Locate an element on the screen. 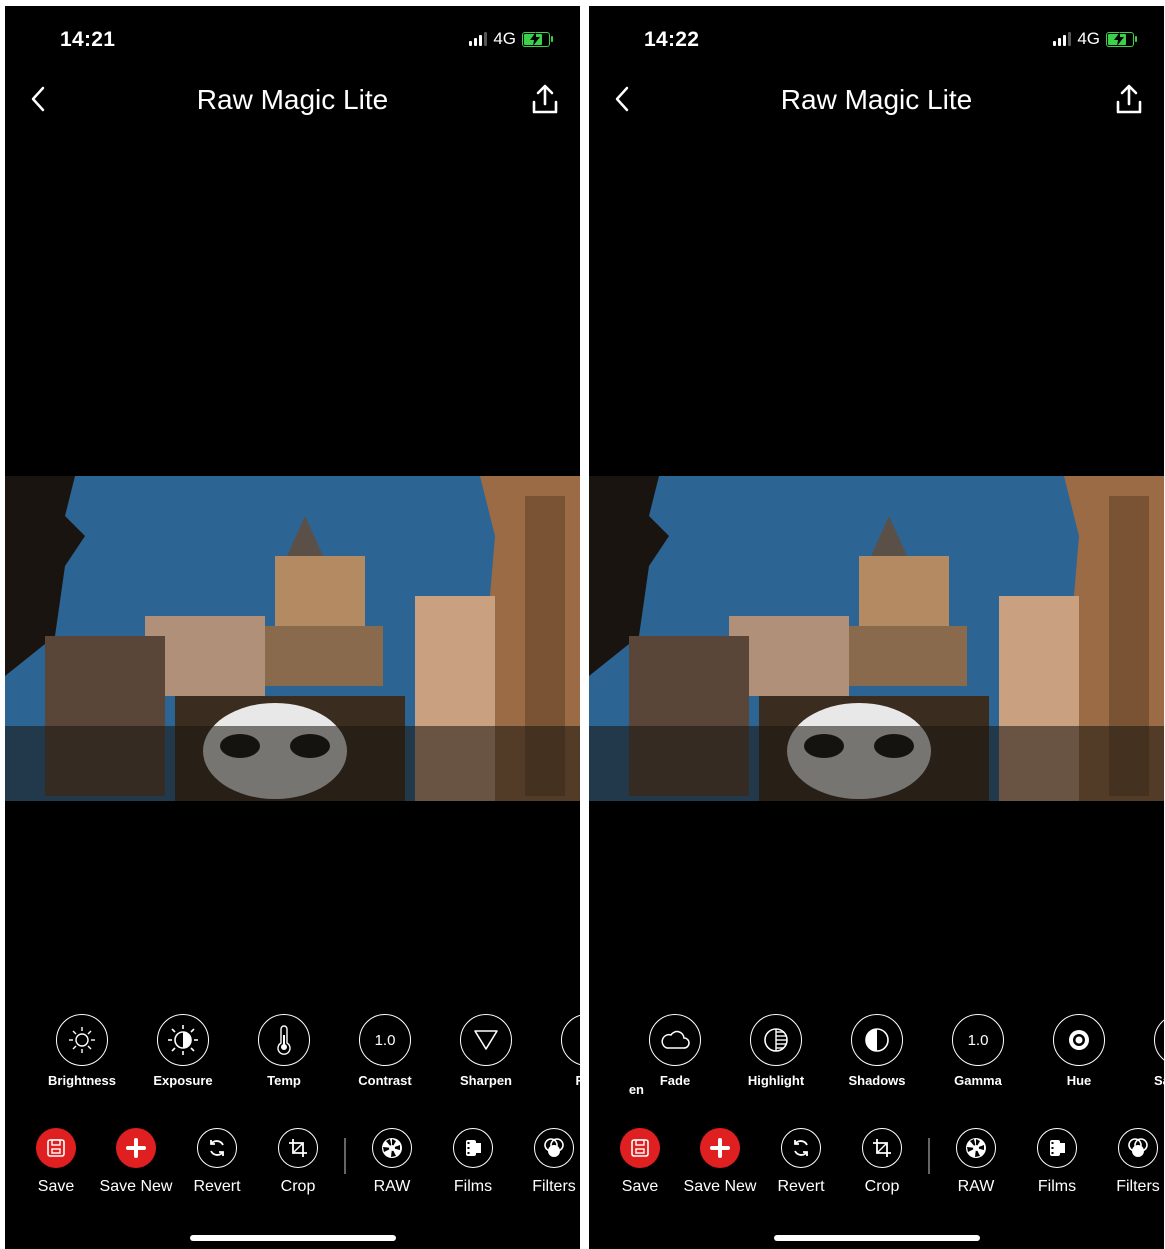 The height and width of the screenshot is (1249, 1165). tool-gamma: 1.0 Gamma is located at coordinates (978, 1051).